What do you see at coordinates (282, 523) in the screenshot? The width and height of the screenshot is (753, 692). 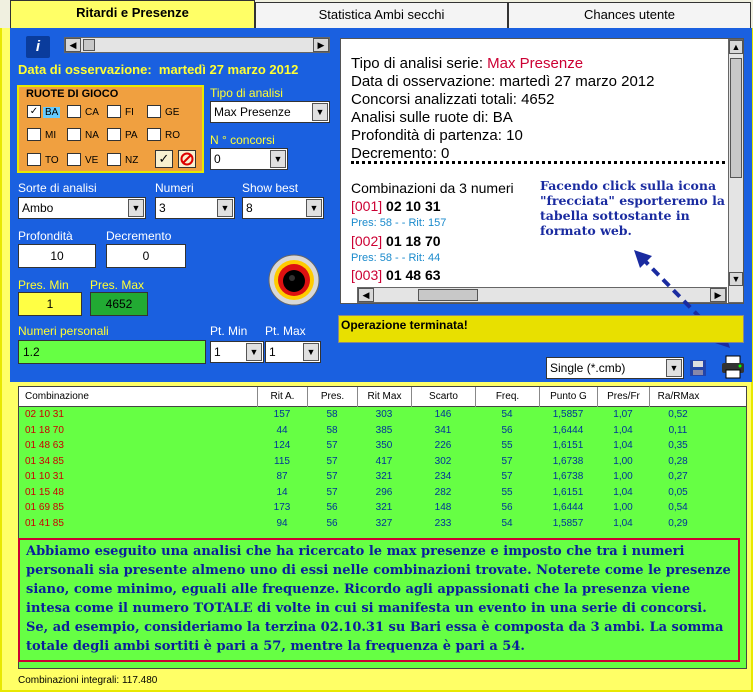 I see `table-cell: 94` at bounding box center [282, 523].